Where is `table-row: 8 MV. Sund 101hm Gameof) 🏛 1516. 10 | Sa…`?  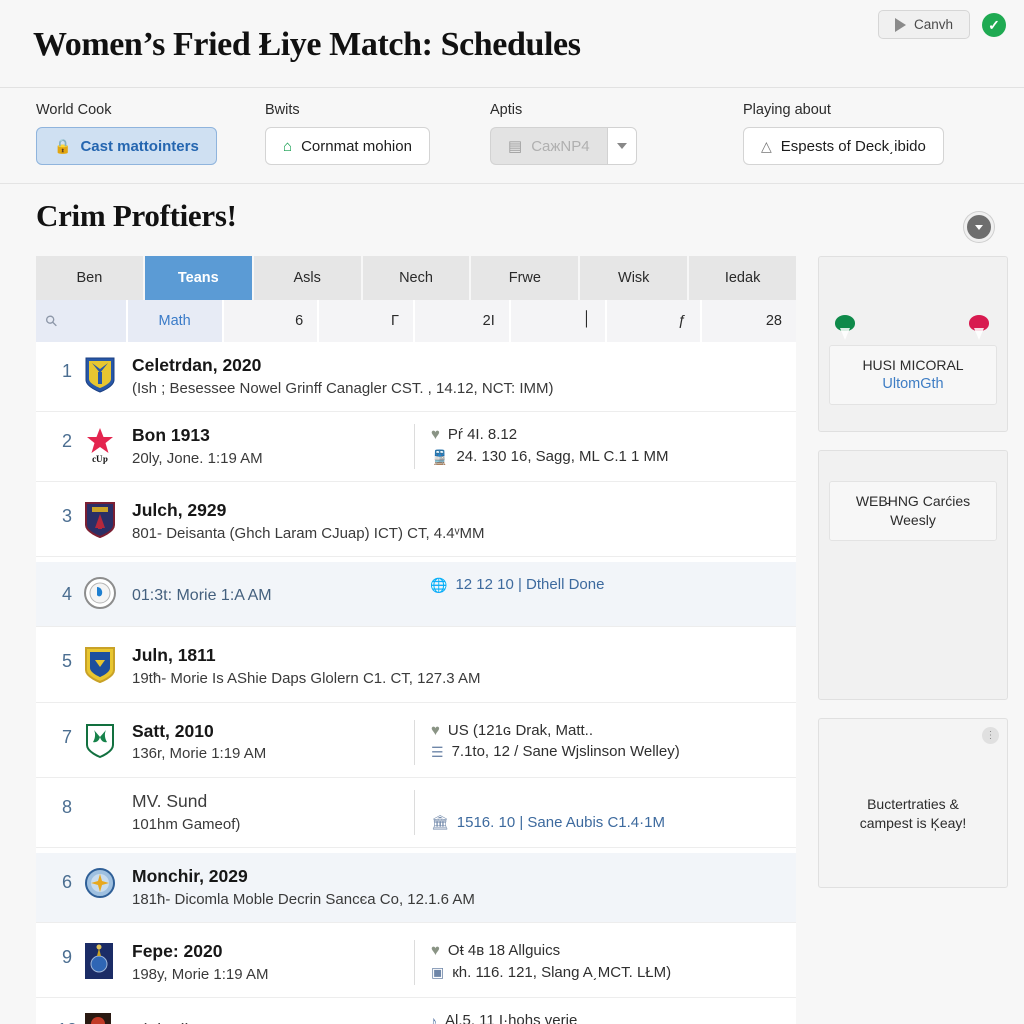
table-row: 8 MV. Sund 101hm Gameof) 🏛 1516. 10 | Sa… is located at coordinates (416, 812).